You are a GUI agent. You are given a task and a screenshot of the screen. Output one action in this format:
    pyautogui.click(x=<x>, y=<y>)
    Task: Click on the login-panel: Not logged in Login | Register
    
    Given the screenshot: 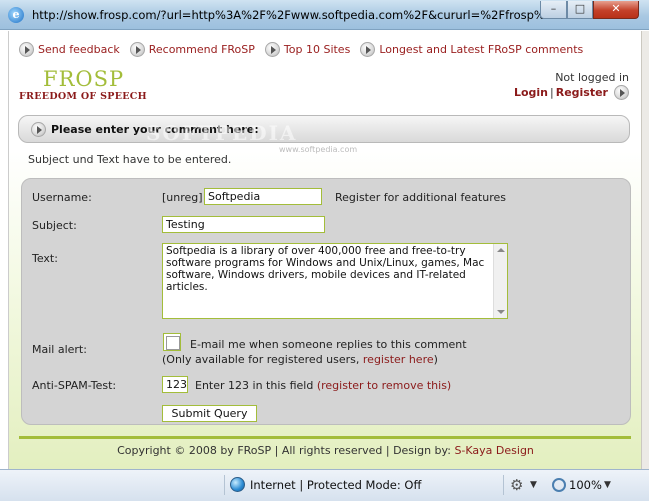 What is the action you would take?
    pyautogui.click(x=571, y=85)
    